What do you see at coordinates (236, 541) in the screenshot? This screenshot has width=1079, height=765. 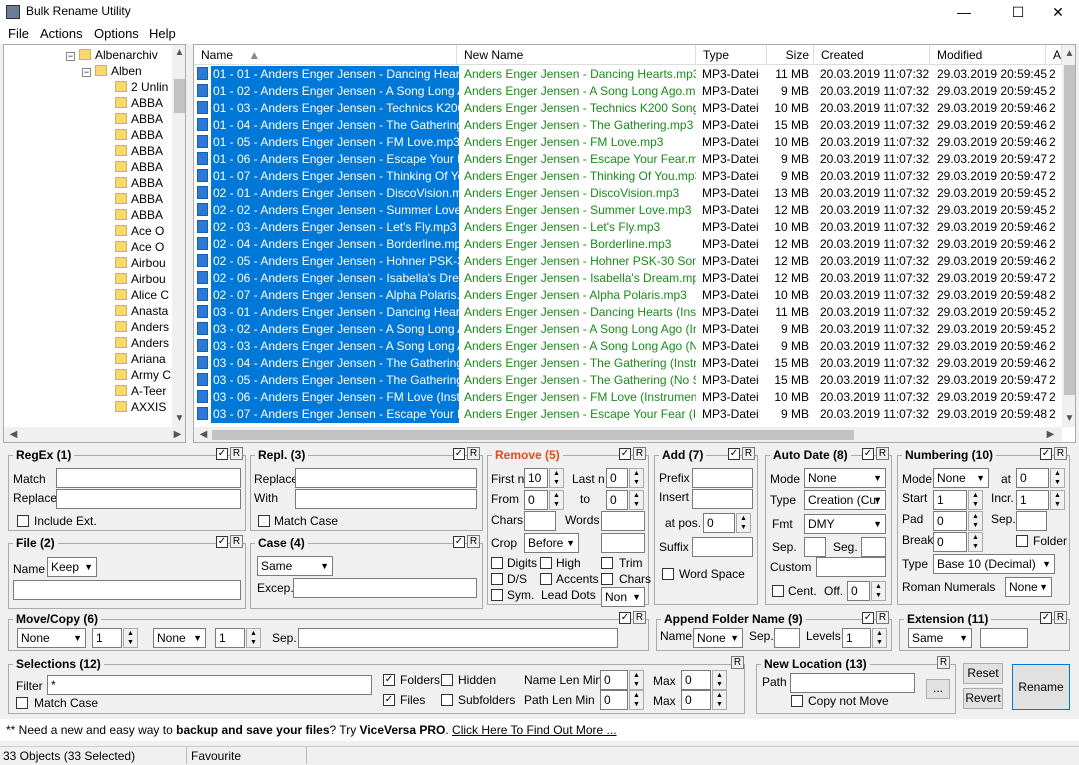 I see `file-reset-button: R` at bounding box center [236, 541].